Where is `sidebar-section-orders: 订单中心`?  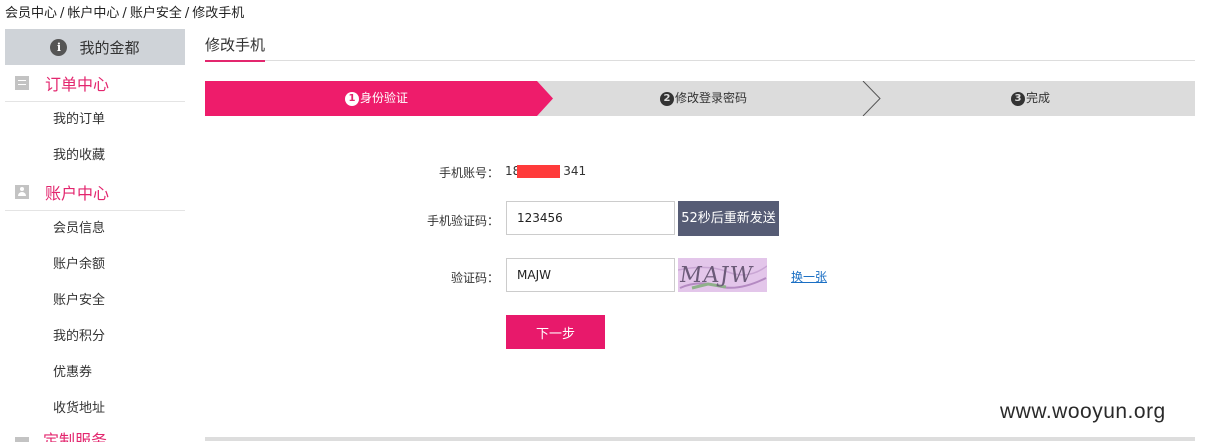
sidebar-section-orders: 订单中心 is located at coordinates (95, 83).